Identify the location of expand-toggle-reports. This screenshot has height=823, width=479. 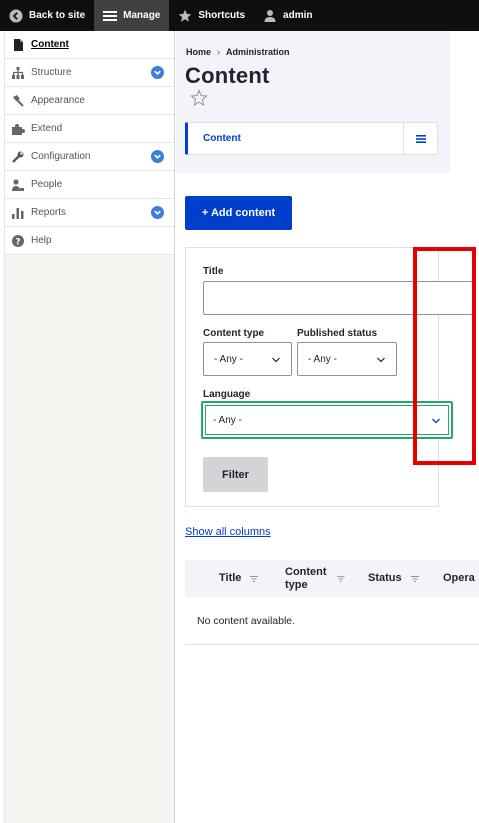
(157, 212).